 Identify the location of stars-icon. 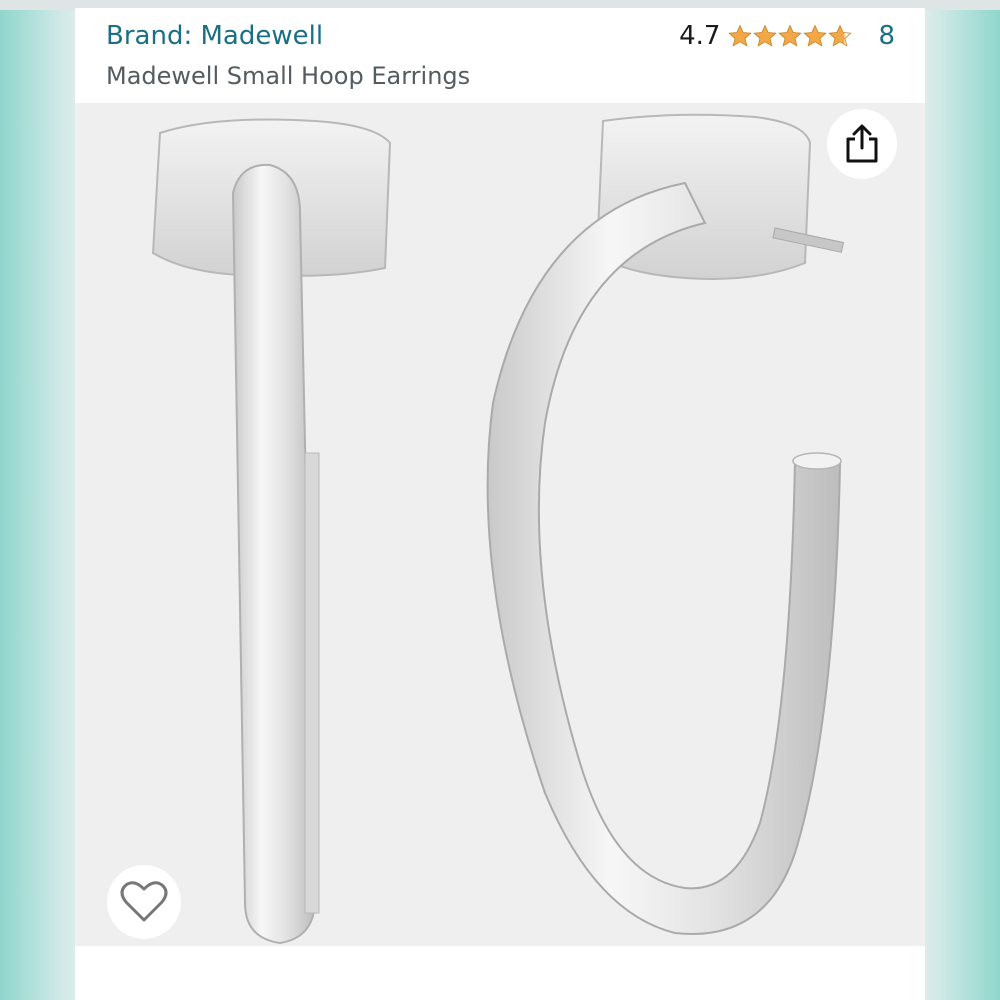
(790, 36).